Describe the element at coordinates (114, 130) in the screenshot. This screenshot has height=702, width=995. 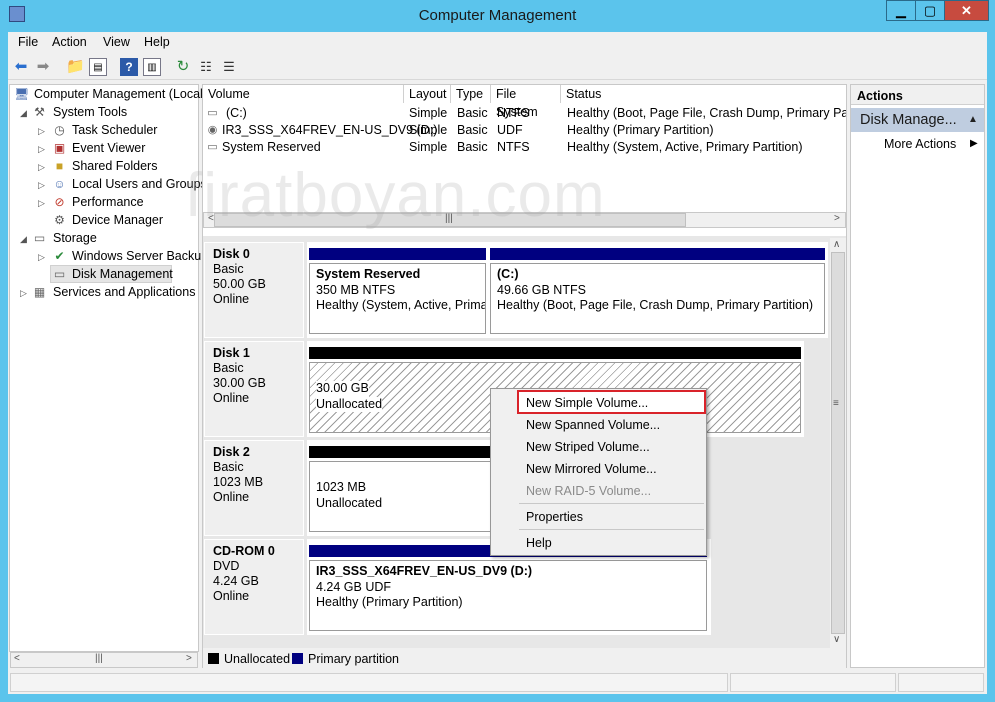
I see `tree-task-scheduler: Task Scheduler` at that location.